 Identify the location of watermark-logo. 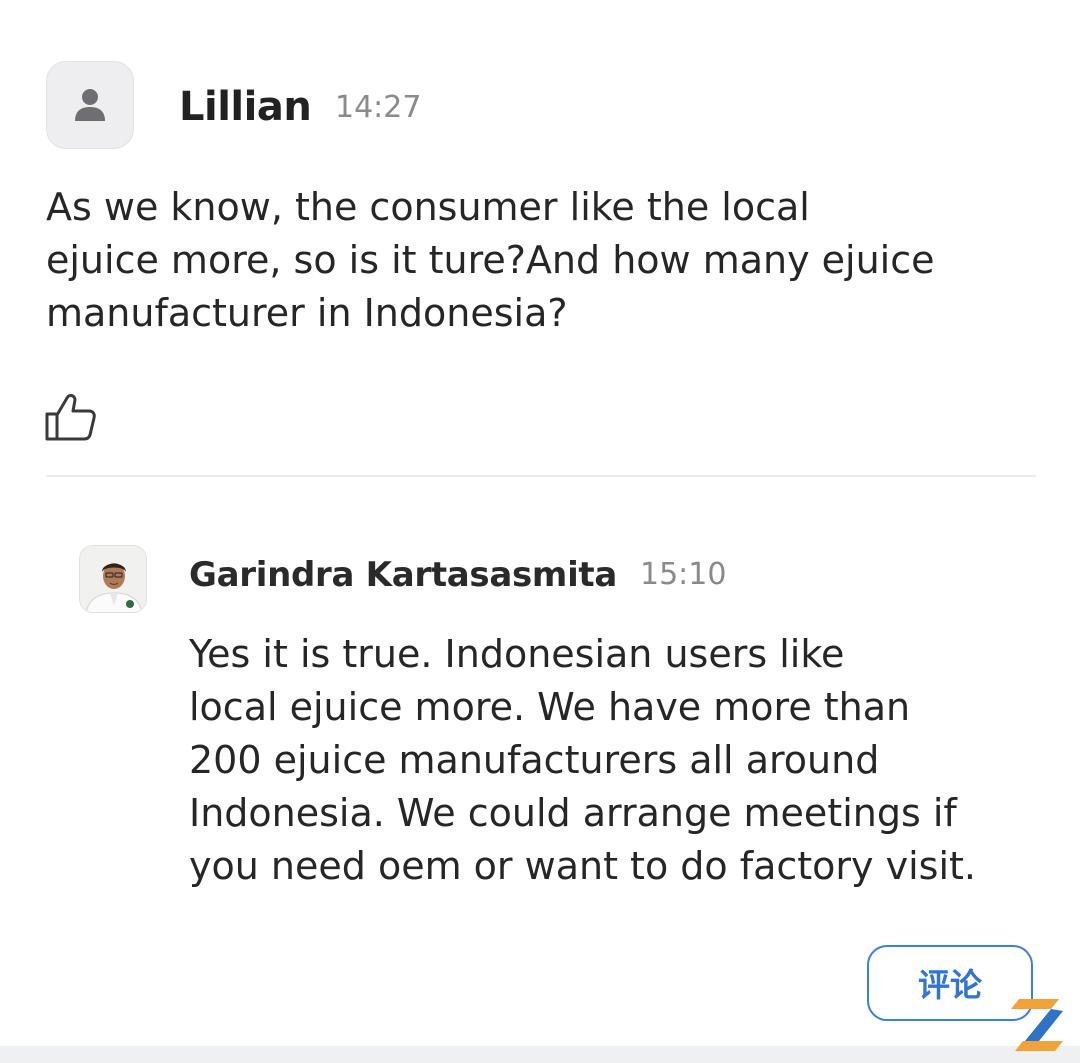
(1037, 1025).